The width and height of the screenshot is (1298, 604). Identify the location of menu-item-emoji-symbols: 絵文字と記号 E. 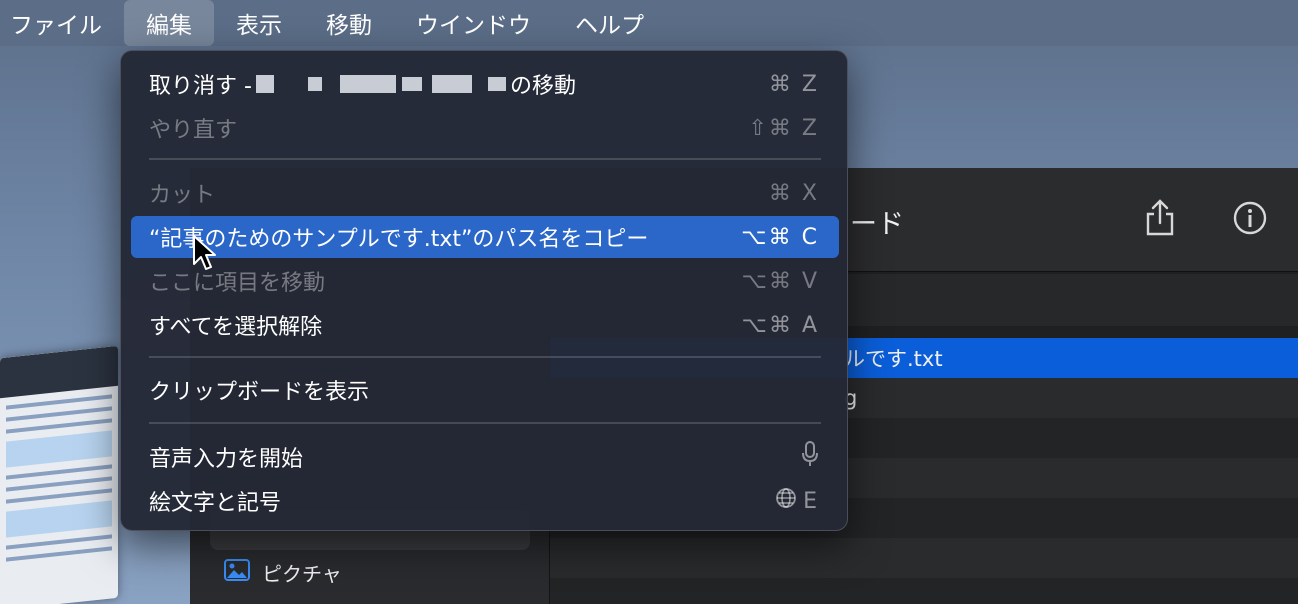
(485, 501).